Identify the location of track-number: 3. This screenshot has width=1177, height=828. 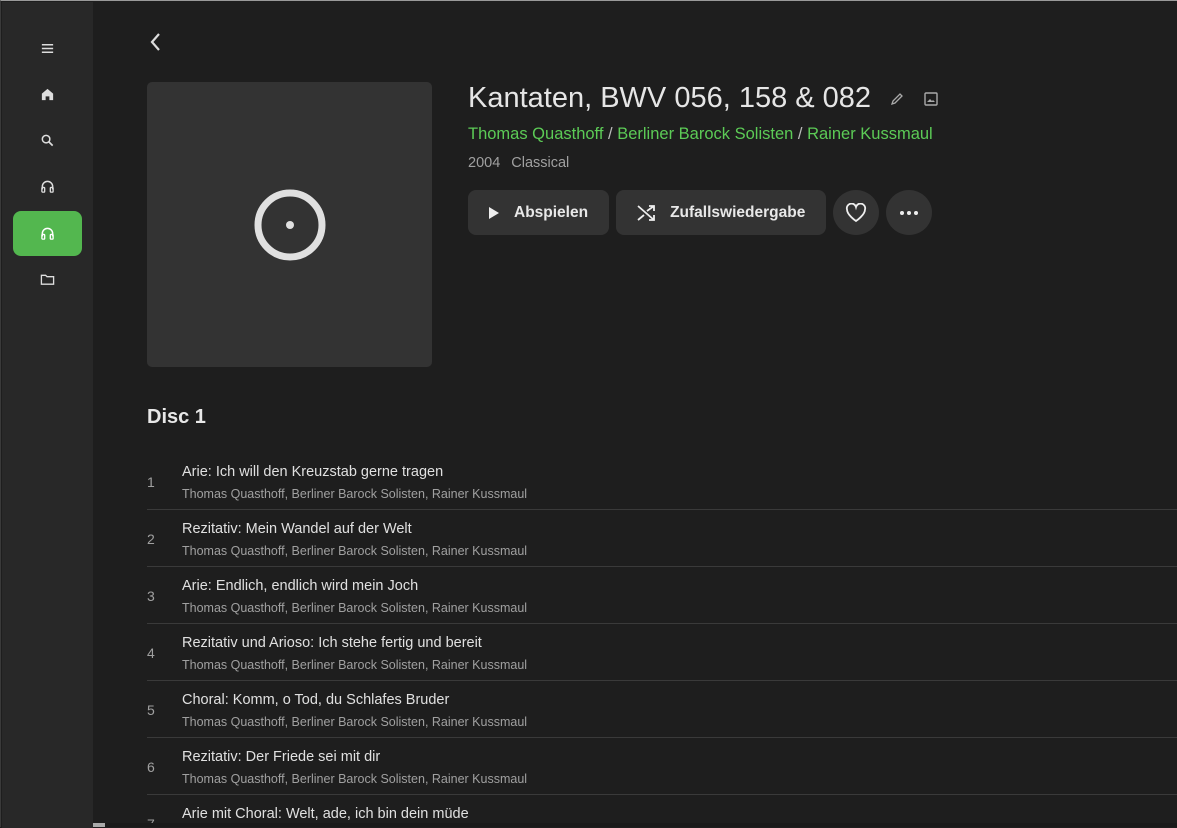
(151, 596).